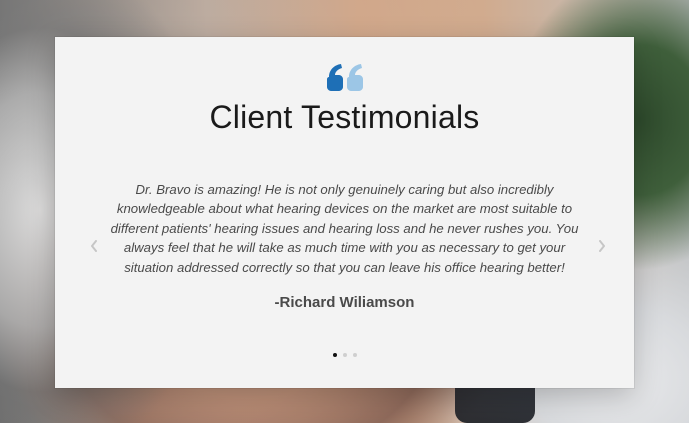  I want to click on quote-icon, so click(345, 78).